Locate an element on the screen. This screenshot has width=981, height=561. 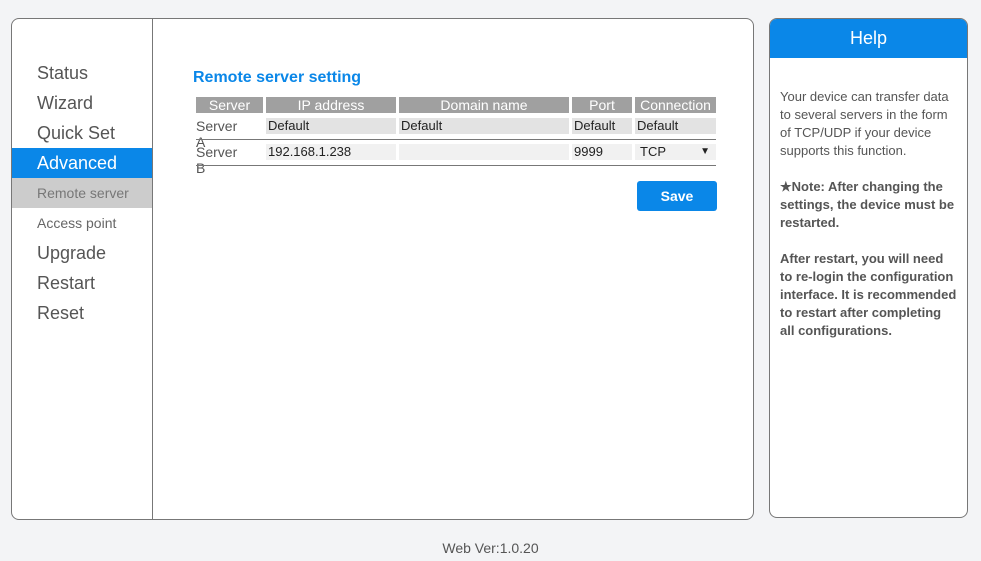
dropdown-arrow-icon: ▼ is located at coordinates (705, 151).